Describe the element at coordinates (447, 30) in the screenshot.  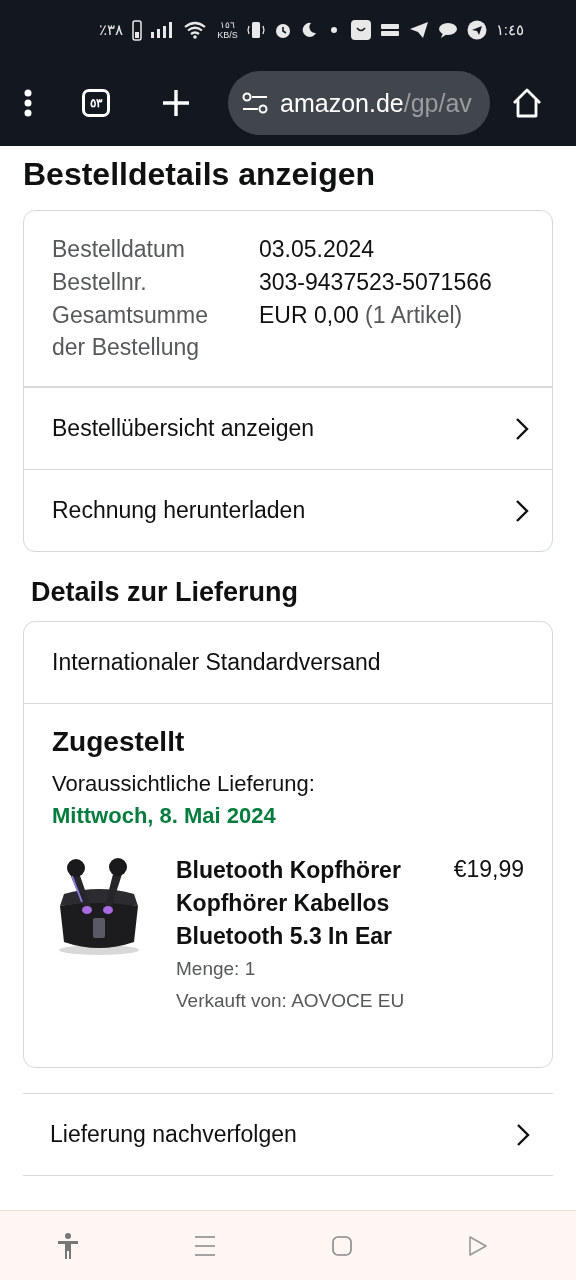
I see `chat-icon` at that location.